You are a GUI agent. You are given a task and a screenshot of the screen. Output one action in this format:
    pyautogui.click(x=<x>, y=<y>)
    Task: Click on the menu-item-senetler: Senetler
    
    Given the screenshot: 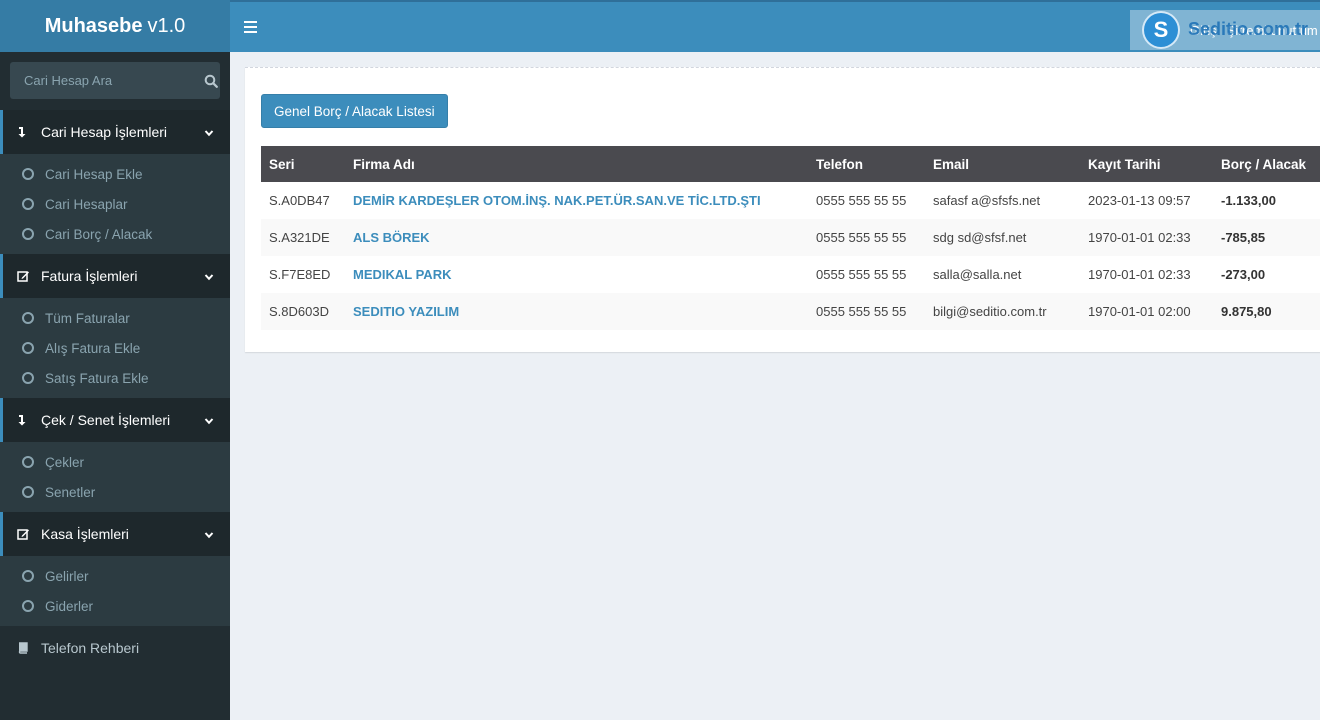 What is the action you would take?
    pyautogui.click(x=115, y=492)
    